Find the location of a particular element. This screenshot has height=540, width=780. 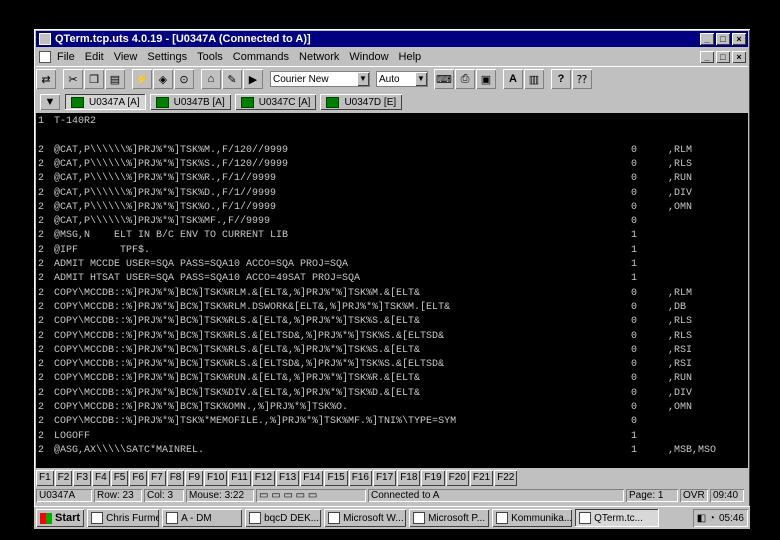

document-icon is located at coordinates (45, 56).